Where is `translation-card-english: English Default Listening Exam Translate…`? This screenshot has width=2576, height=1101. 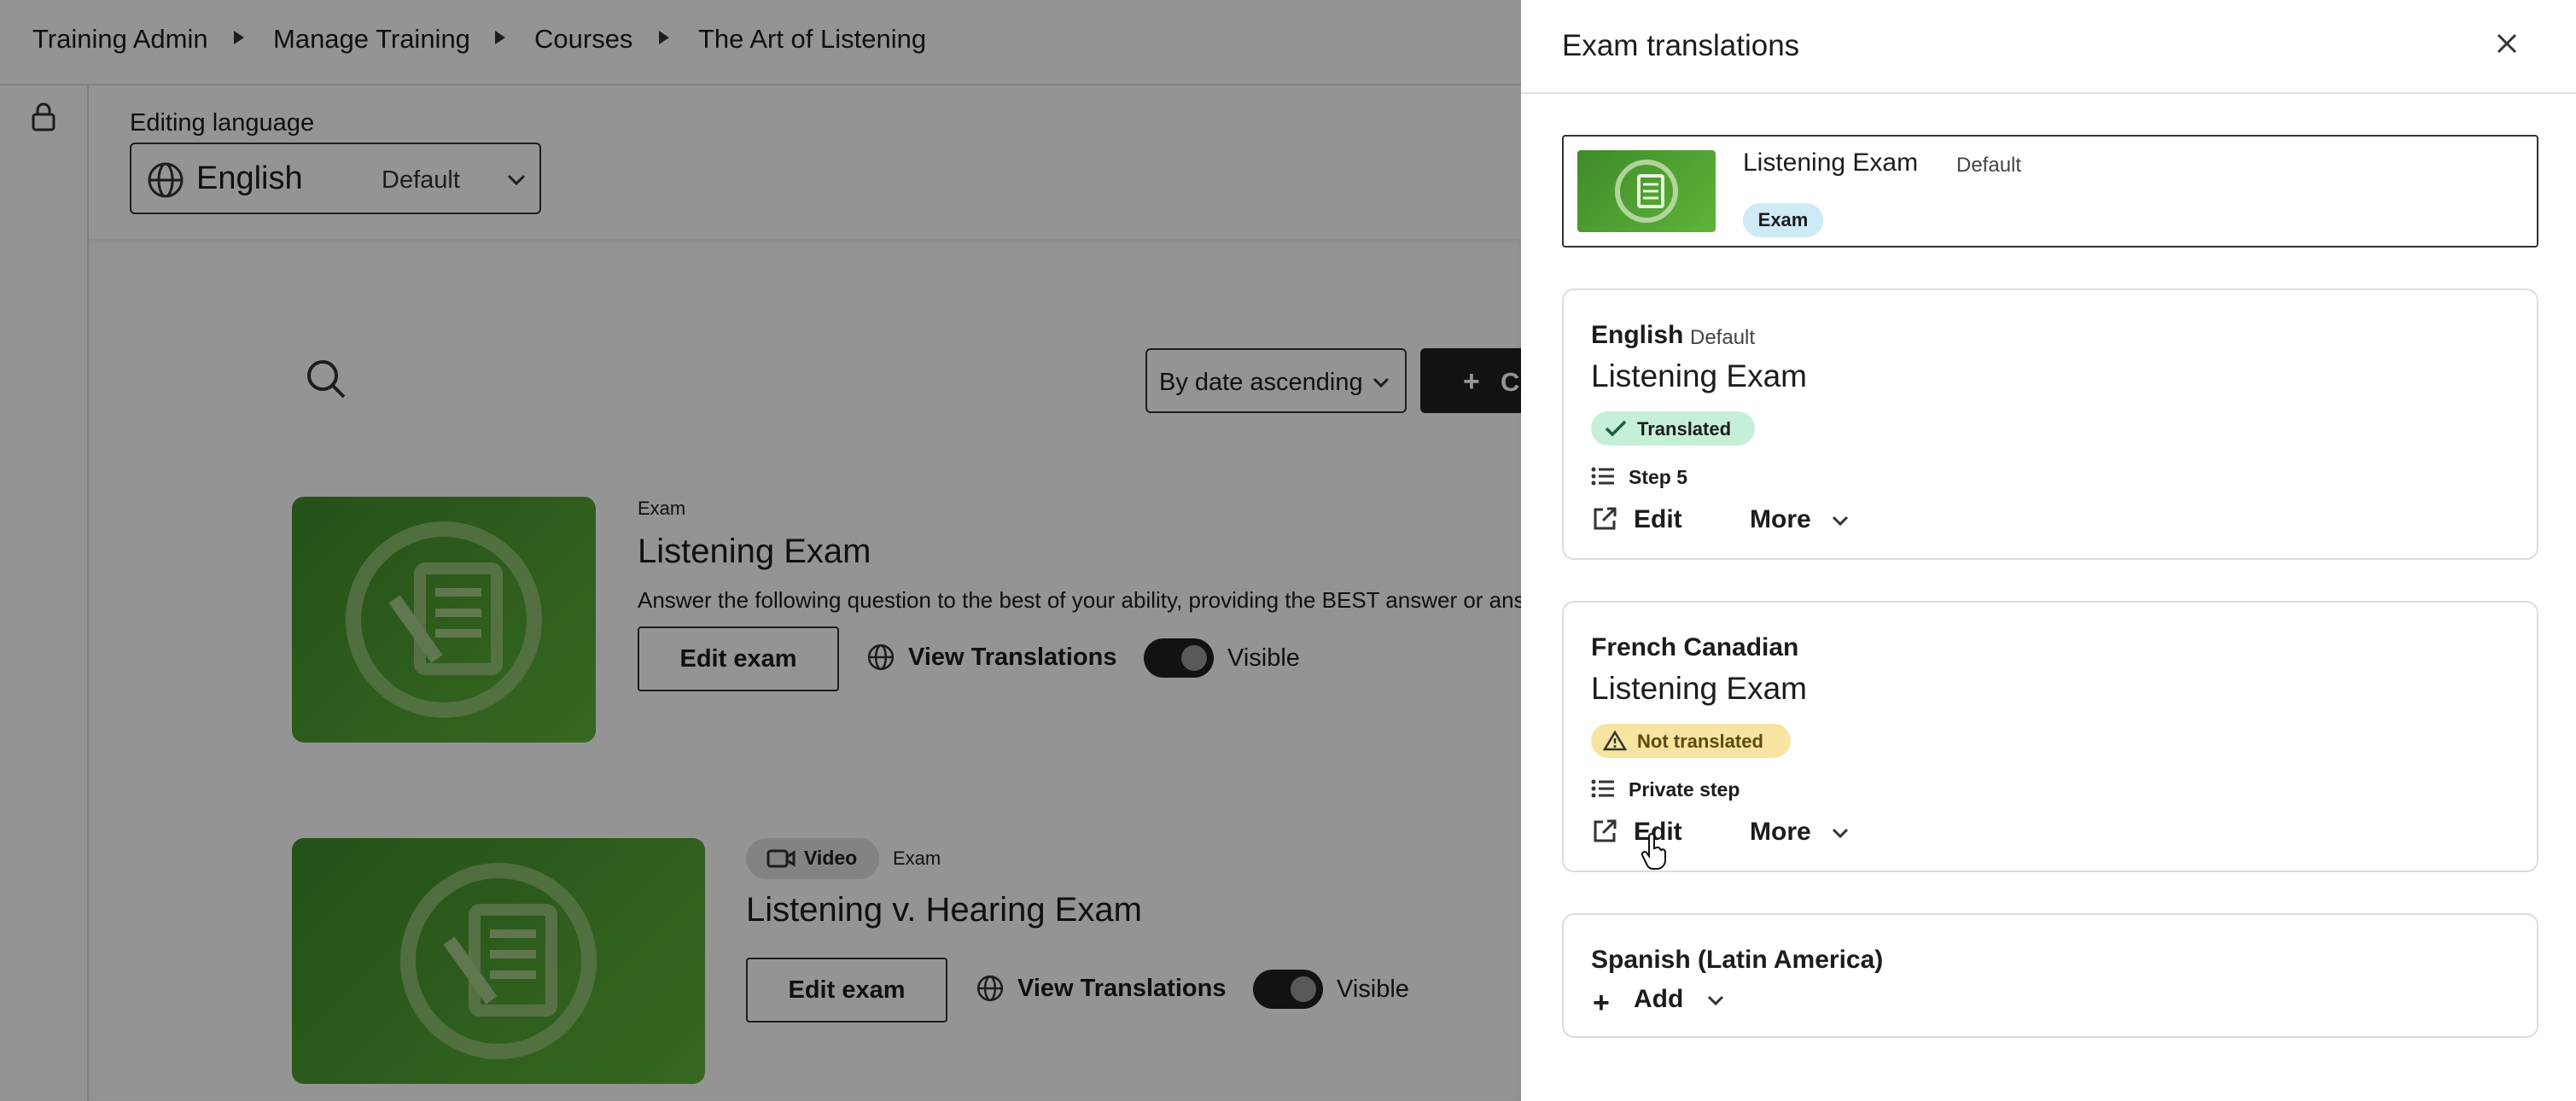
translation-card-english: English Default Listening Exam Translate… is located at coordinates (2050, 424).